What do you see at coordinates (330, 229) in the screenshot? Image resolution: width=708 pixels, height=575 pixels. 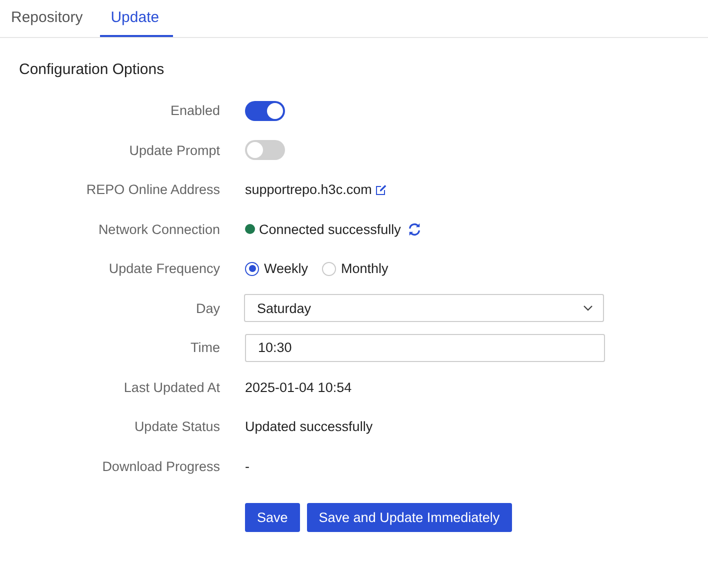 I see `status-text: Connected successfully` at bounding box center [330, 229].